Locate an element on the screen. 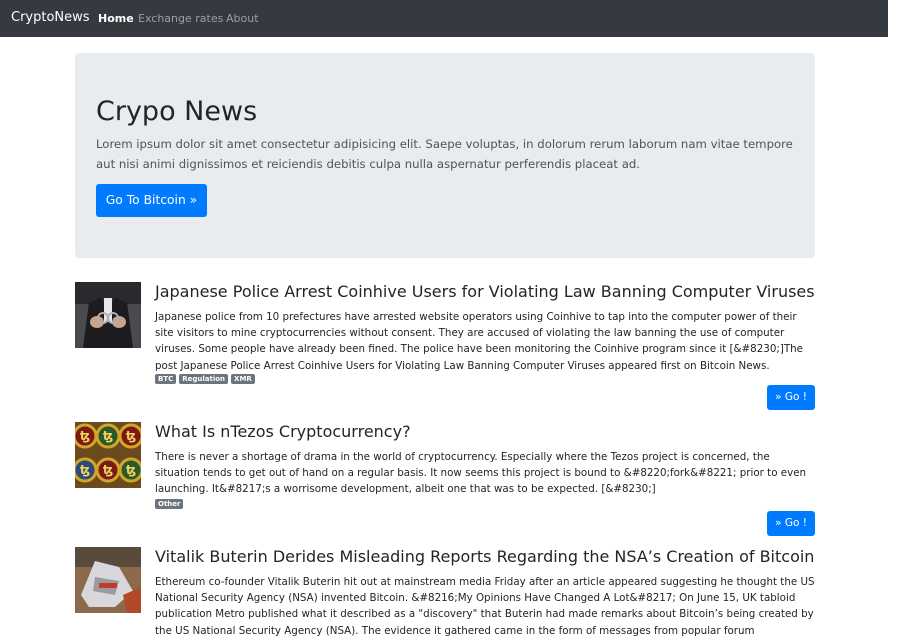 The height and width of the screenshot is (639, 906). article-tags: BTC Regulation XMR is located at coordinates (205, 379).